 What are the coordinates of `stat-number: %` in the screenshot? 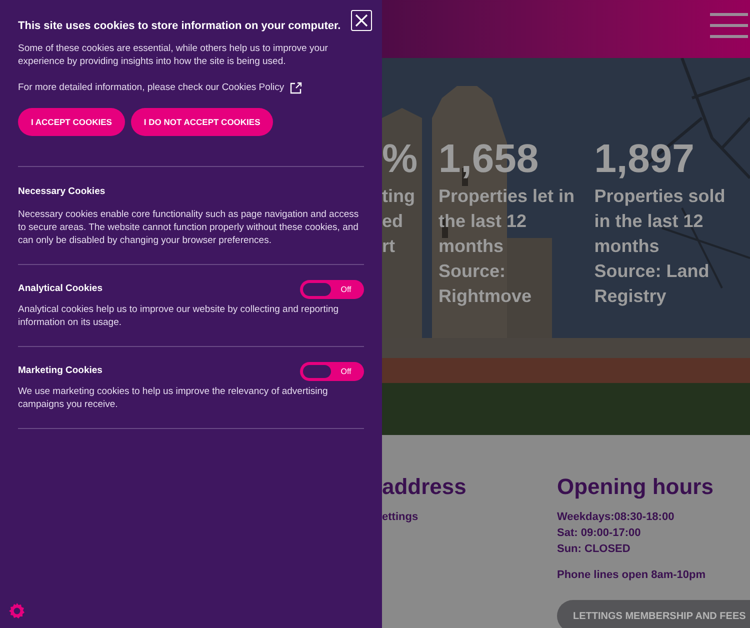 It's located at (400, 159).